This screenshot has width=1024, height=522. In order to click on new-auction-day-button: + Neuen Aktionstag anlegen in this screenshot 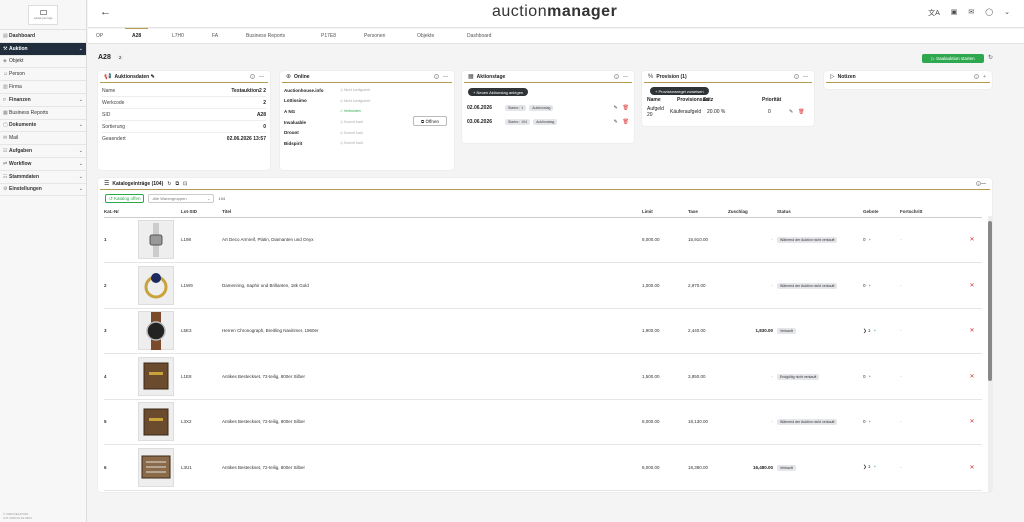, I will do `click(498, 92)`.